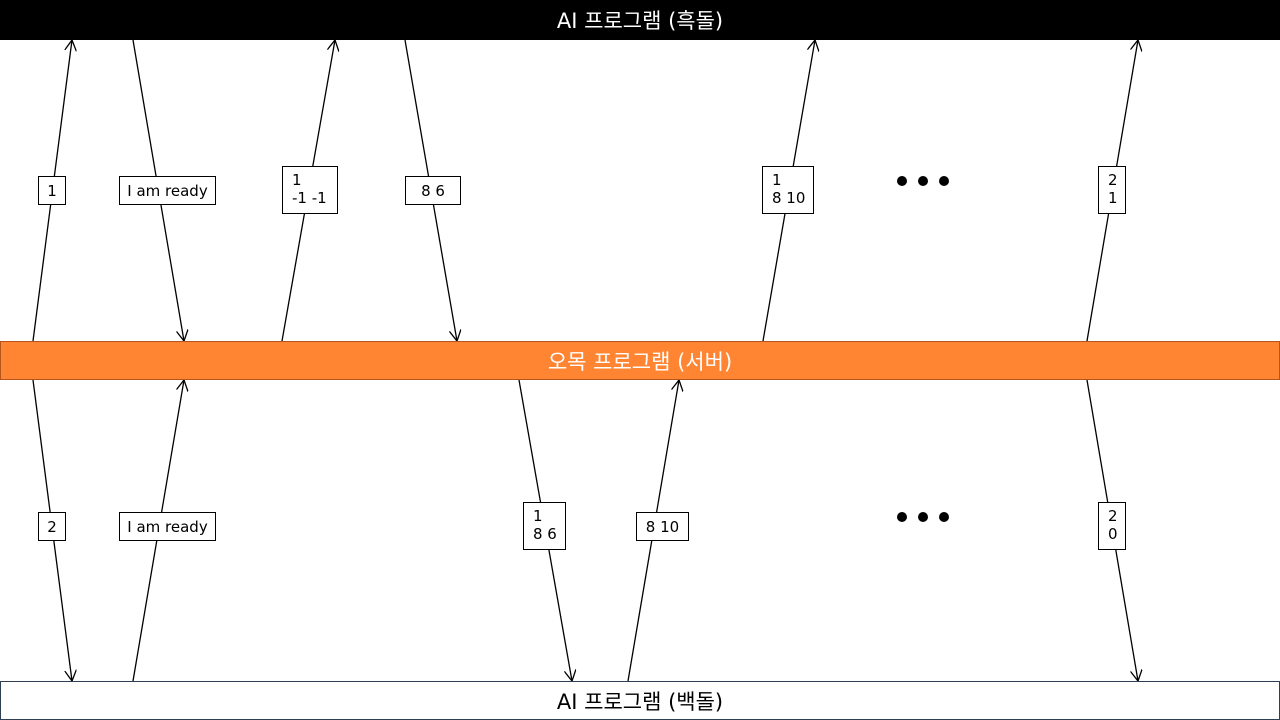  I want to click on message-label: 2, so click(52, 526).